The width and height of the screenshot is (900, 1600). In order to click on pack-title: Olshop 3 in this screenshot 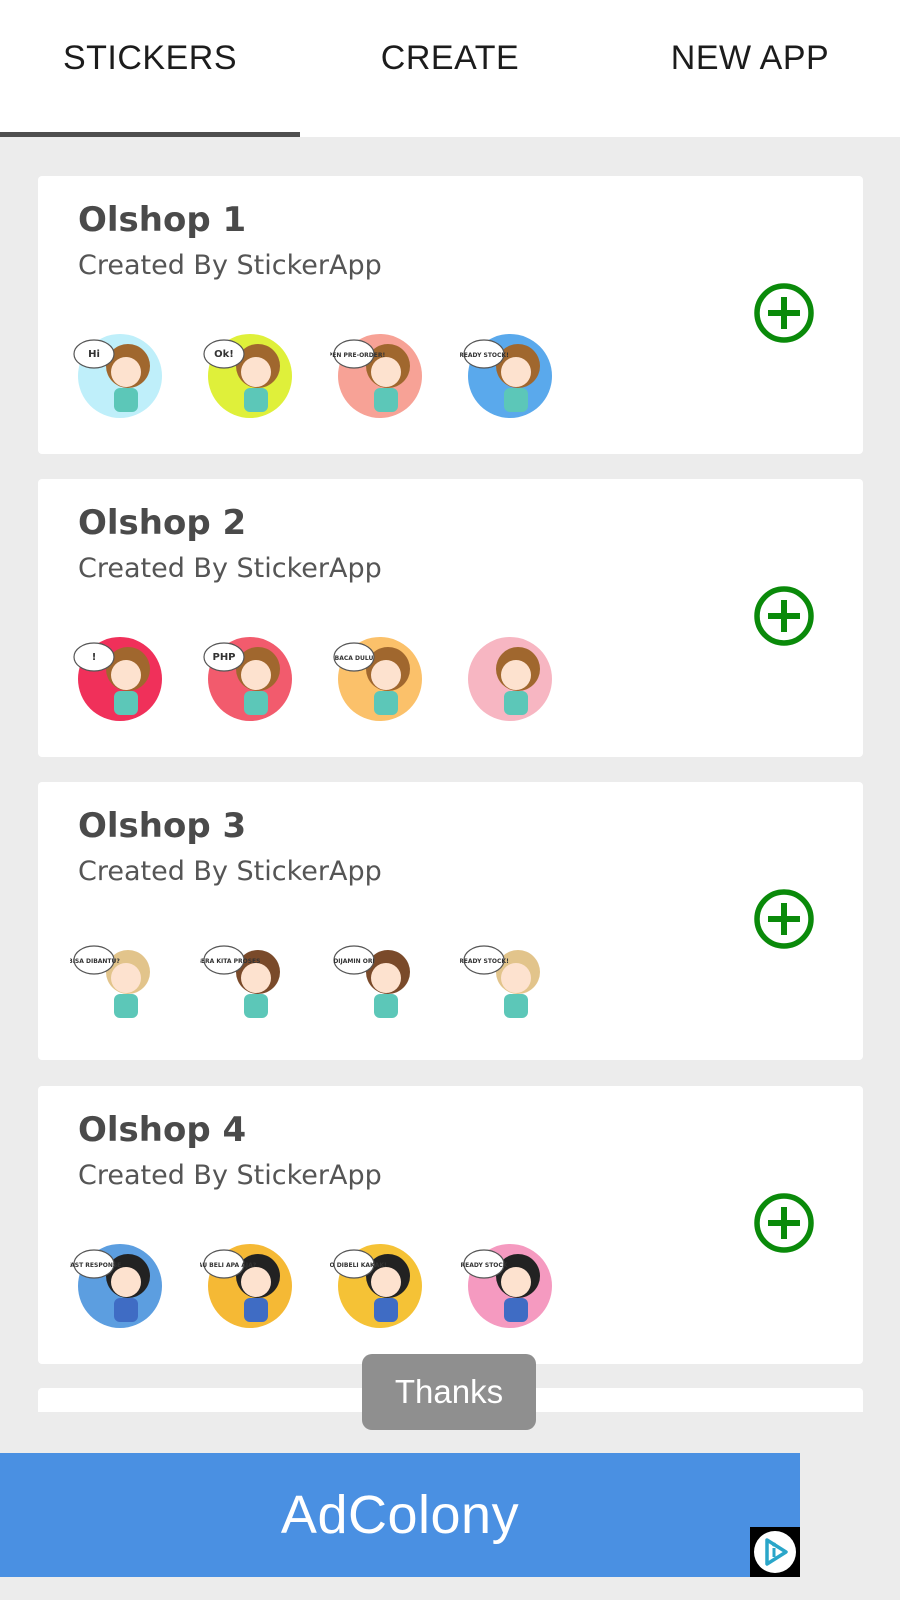, I will do `click(162, 826)`.